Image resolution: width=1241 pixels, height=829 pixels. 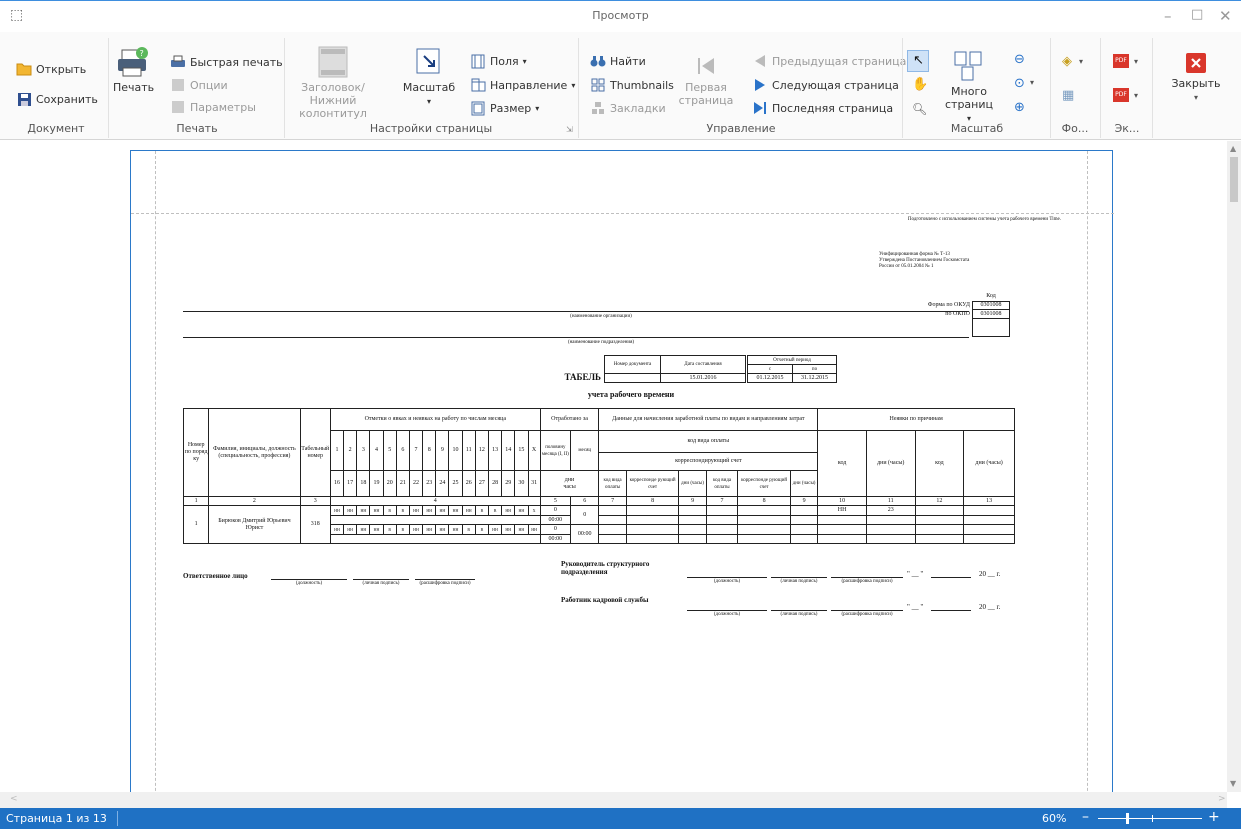 I want to click on orientation-button: Направление ▾, so click(x=522, y=85).